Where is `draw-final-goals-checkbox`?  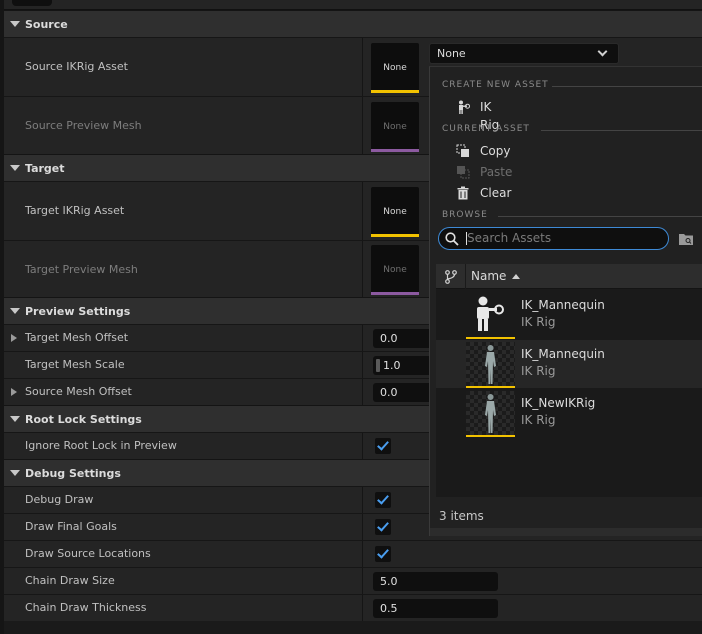 draw-final-goals-checkbox is located at coordinates (383, 527).